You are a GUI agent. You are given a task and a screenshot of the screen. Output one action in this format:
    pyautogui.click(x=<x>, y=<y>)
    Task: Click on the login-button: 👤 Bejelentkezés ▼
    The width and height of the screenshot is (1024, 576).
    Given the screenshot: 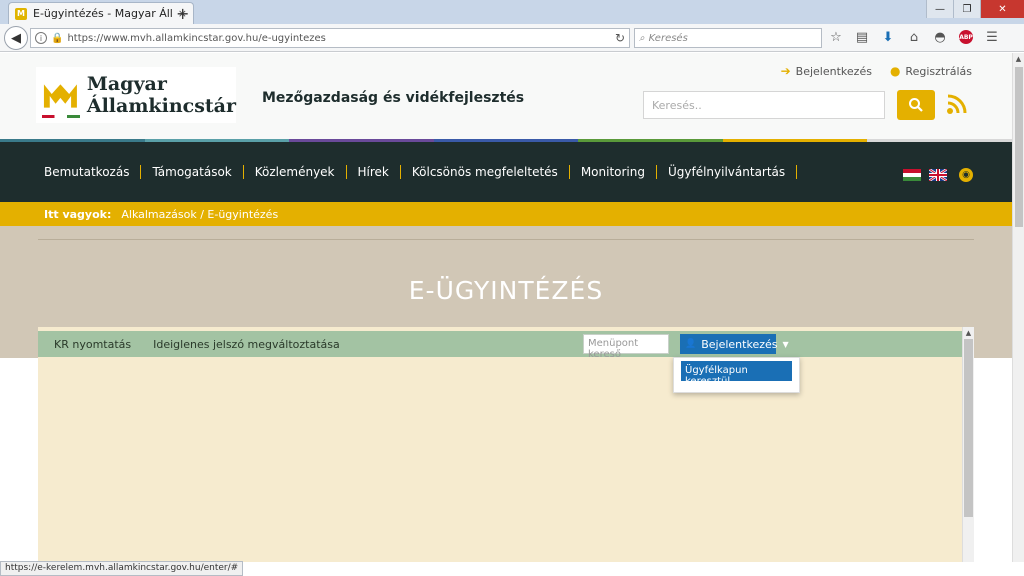 What is the action you would take?
    pyautogui.click(x=734, y=344)
    